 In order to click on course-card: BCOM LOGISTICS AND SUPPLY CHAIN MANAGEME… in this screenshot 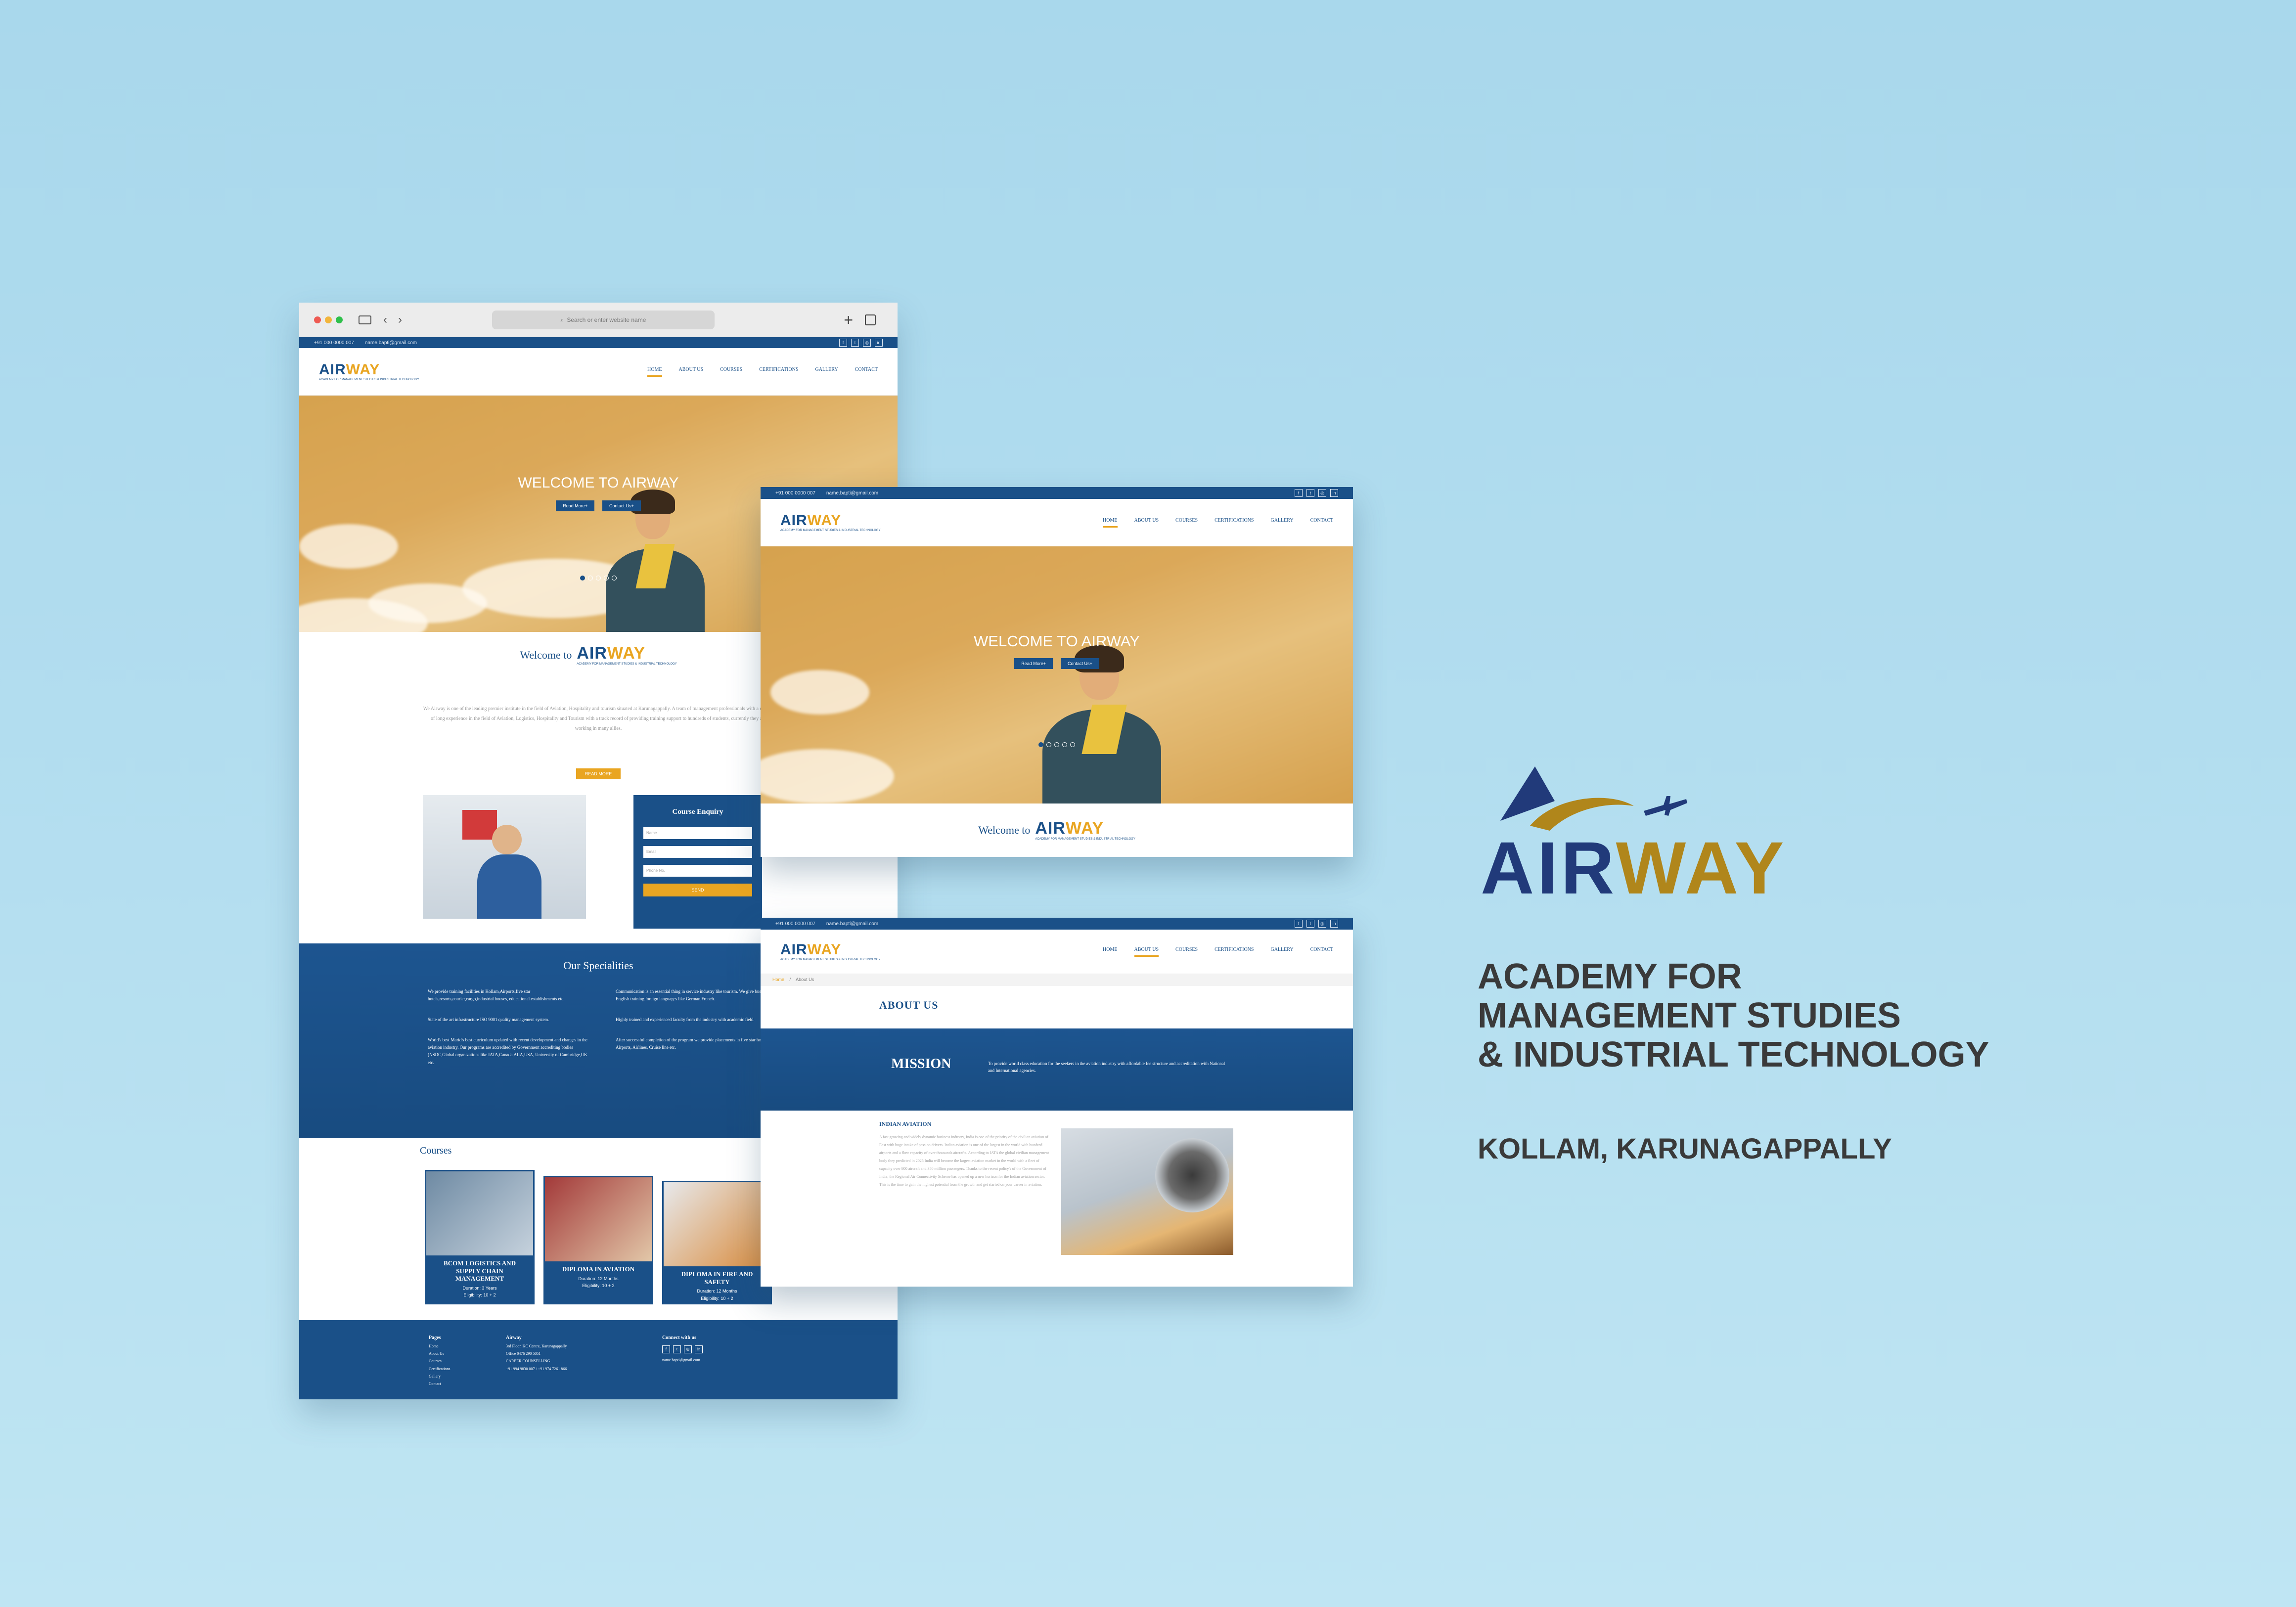, I will do `click(480, 1237)`.